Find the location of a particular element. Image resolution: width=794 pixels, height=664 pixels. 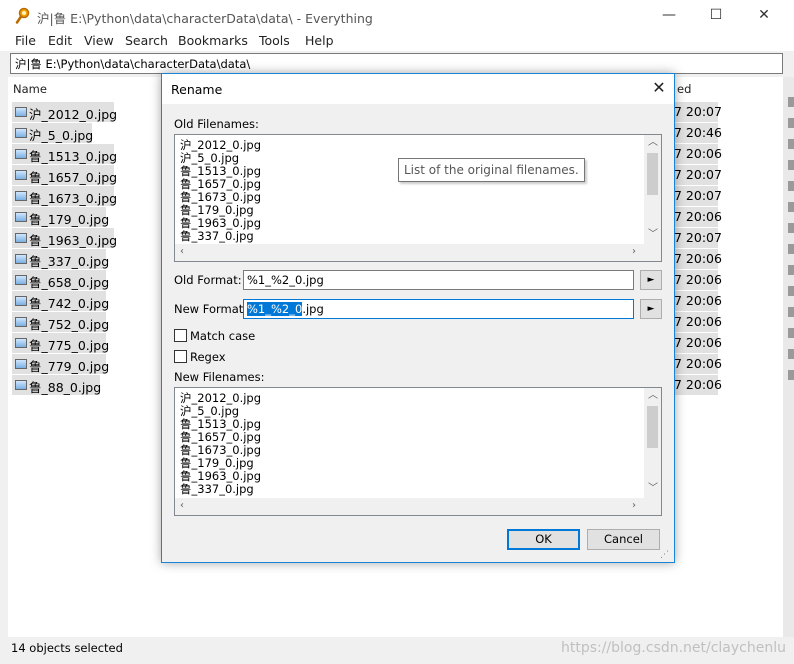

menu-file: File is located at coordinates (25, 40).